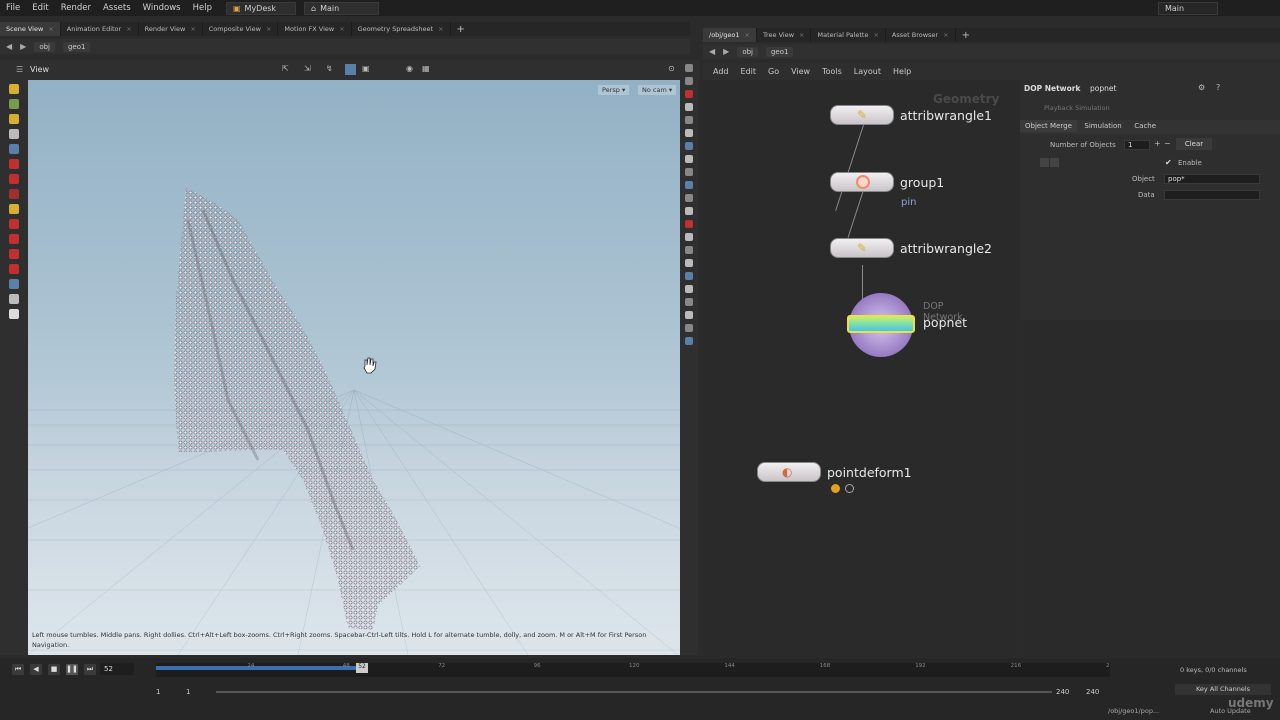 This screenshot has width=1280, height=720. I want to click on range-end-field: 240, so click(1062, 692).